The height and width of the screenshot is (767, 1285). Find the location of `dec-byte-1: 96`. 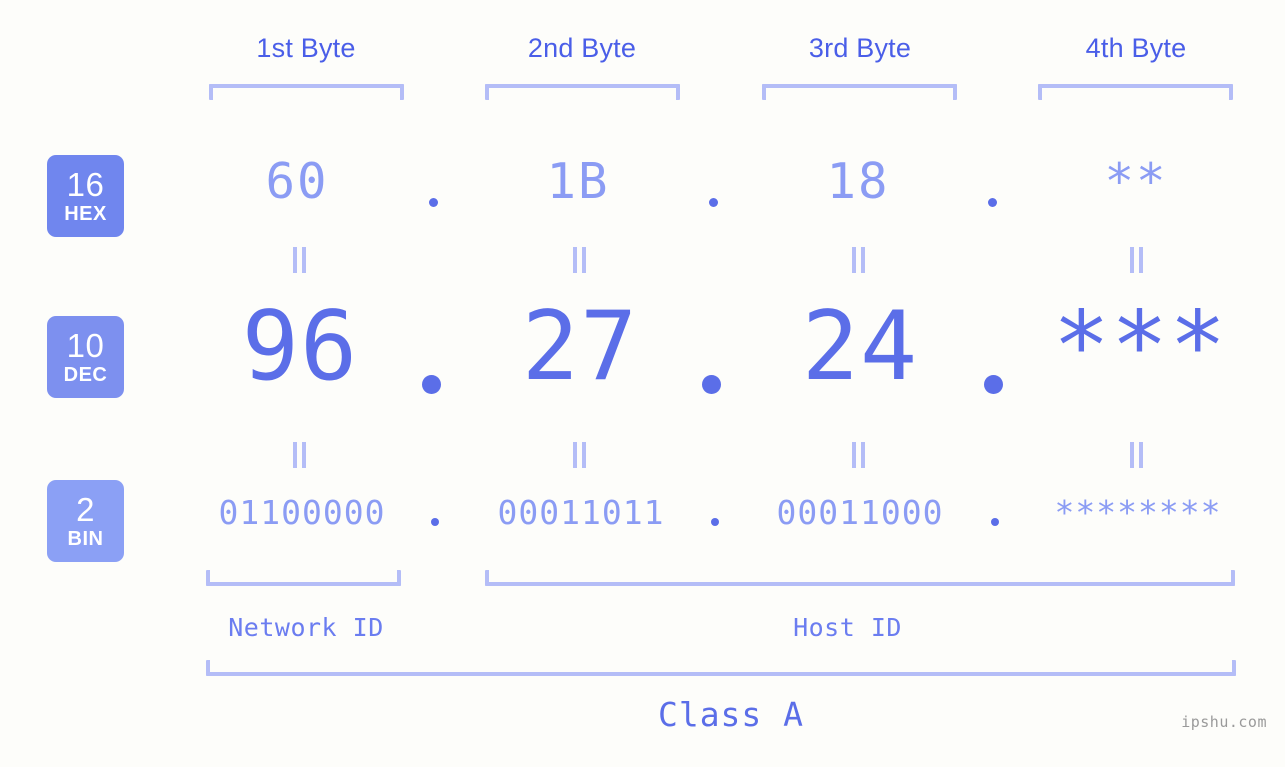

dec-byte-1: 96 is located at coordinates (300, 347).